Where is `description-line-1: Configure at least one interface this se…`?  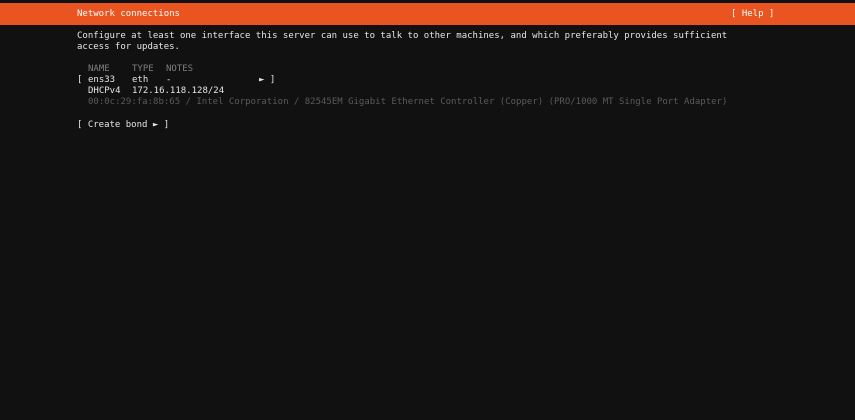
description-line-1: Configure at least one interface this se… is located at coordinates (402, 36).